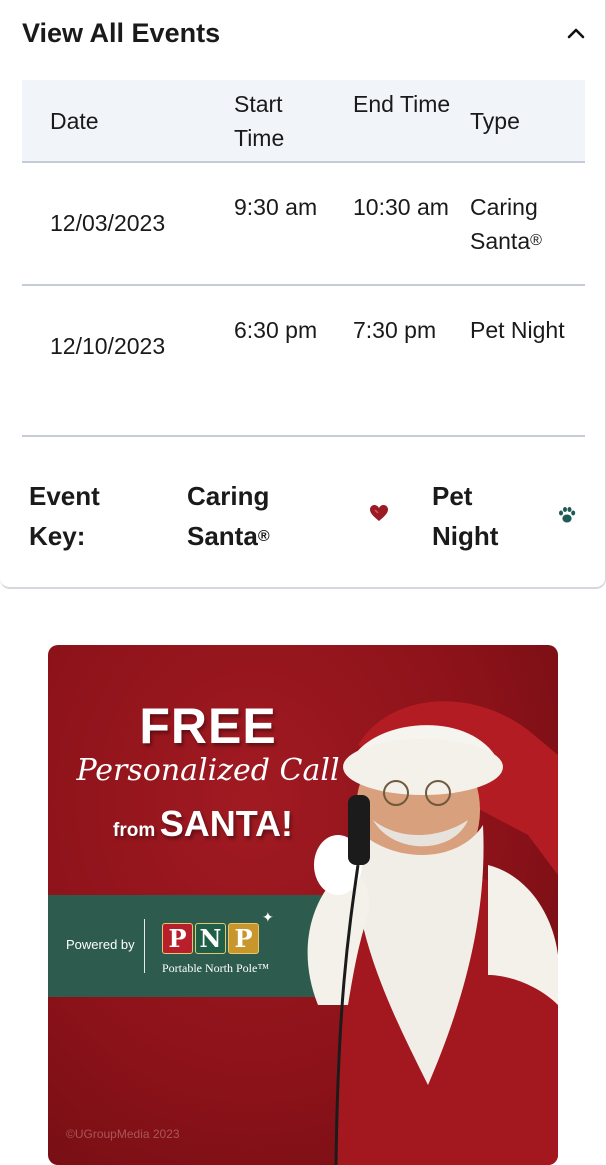 The image size is (606, 1165). Describe the element at coordinates (504, 224) in the screenshot. I see `row-type-label: Caring Santa` at that location.